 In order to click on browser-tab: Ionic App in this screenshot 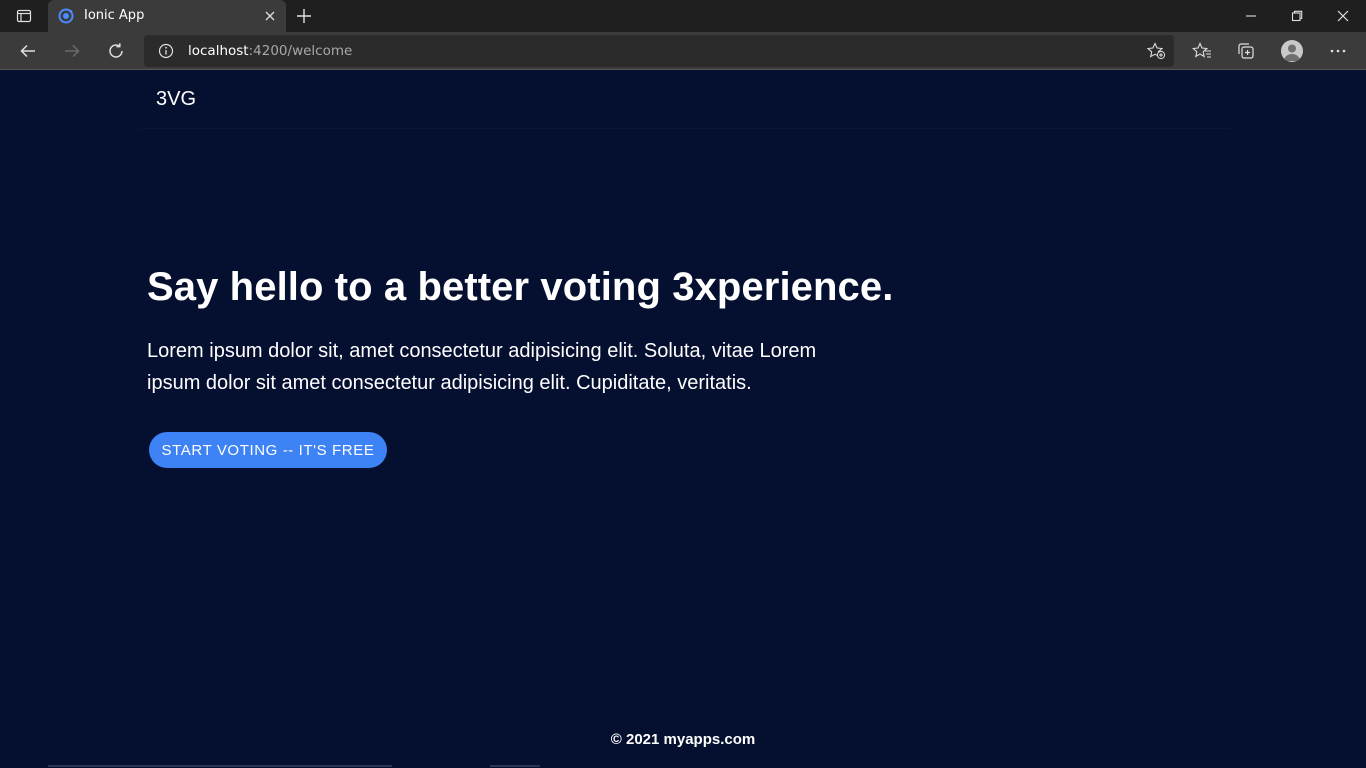, I will do `click(167, 16)`.